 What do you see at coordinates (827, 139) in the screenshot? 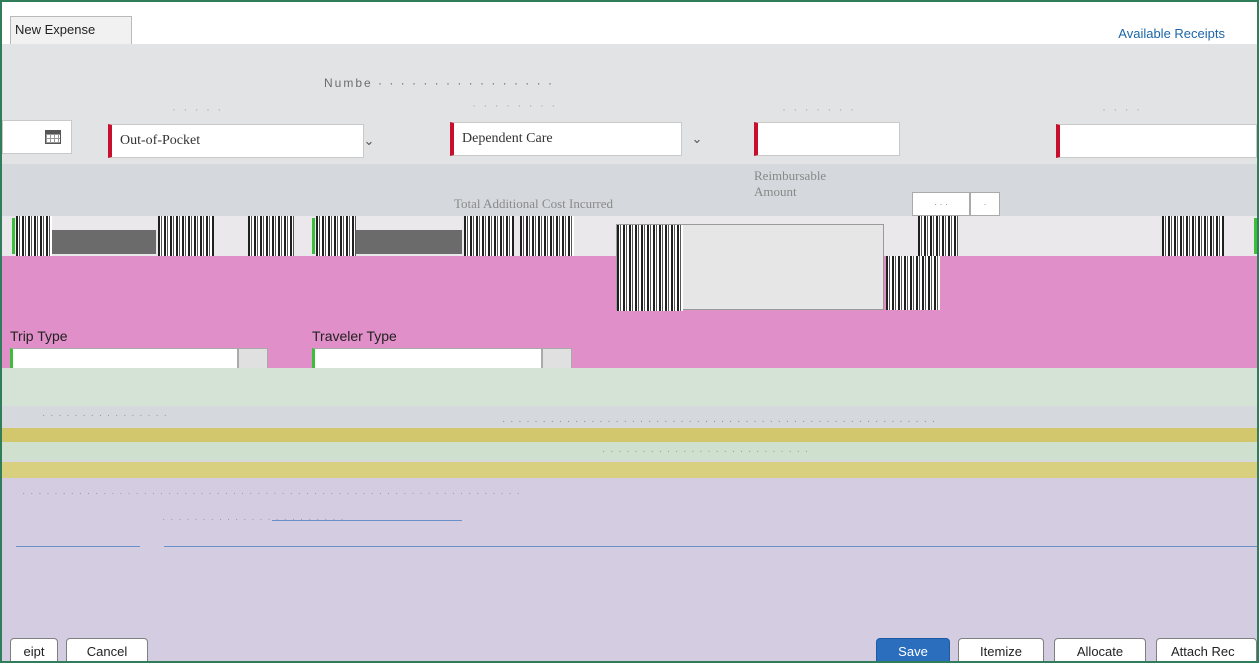
I see `vendor-input` at bounding box center [827, 139].